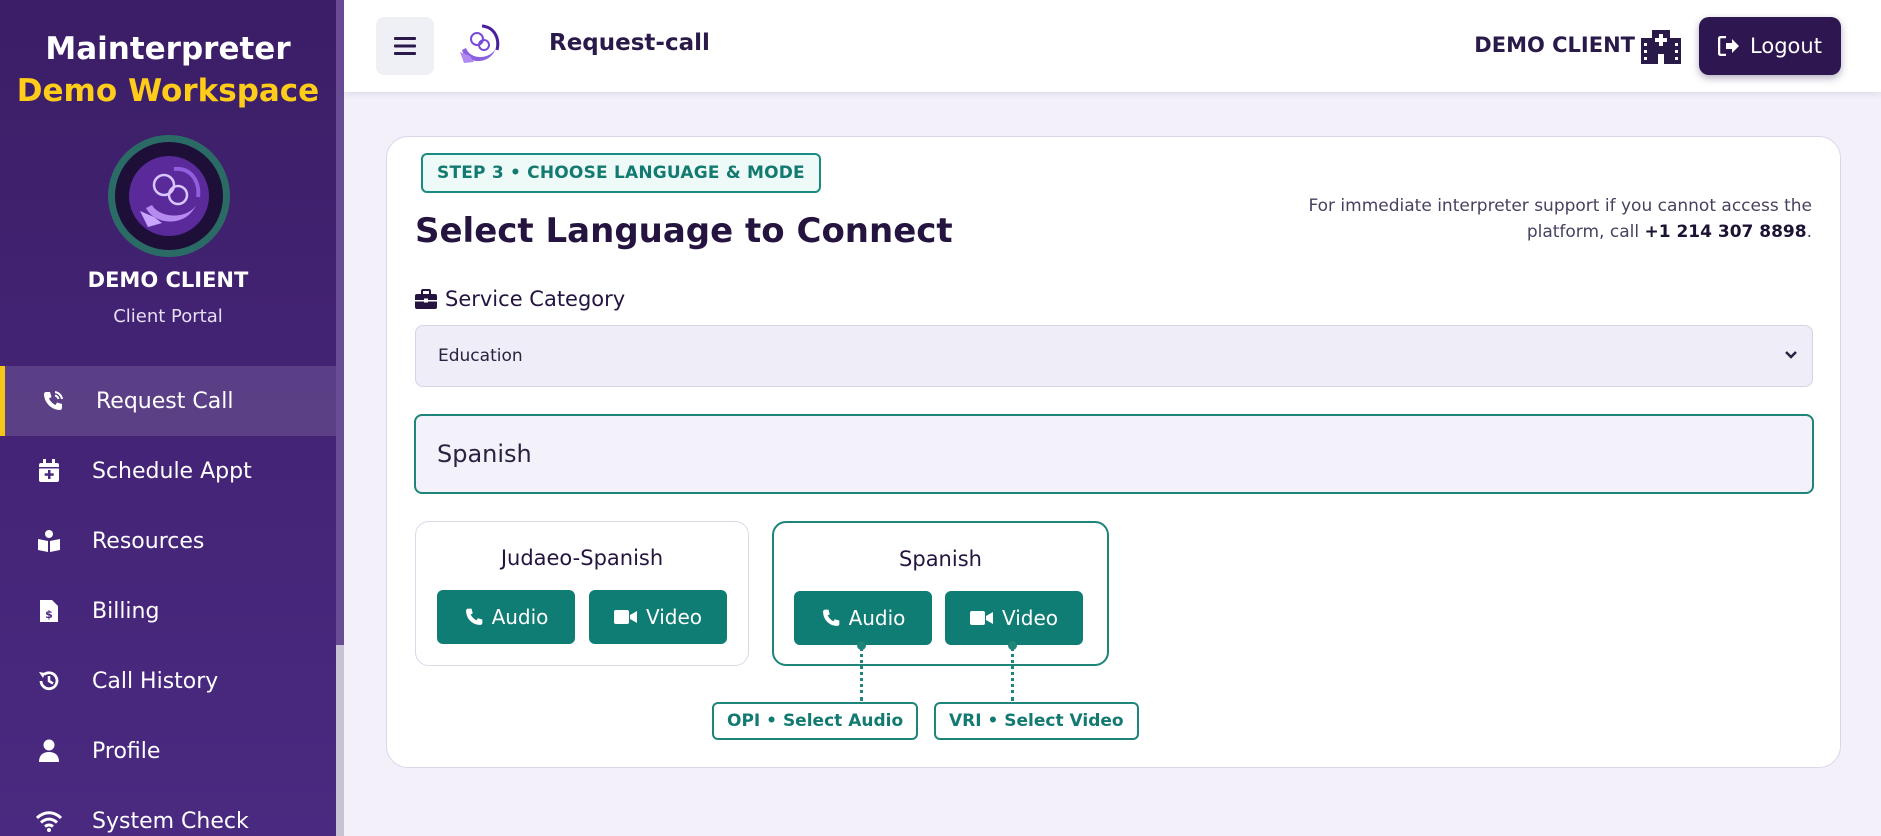 The height and width of the screenshot is (836, 1881). What do you see at coordinates (629, 43) in the screenshot?
I see `page-title: Request-call` at bounding box center [629, 43].